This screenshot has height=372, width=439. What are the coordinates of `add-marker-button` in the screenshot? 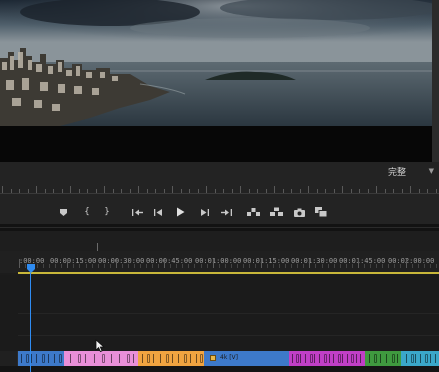 It's located at (63, 212).